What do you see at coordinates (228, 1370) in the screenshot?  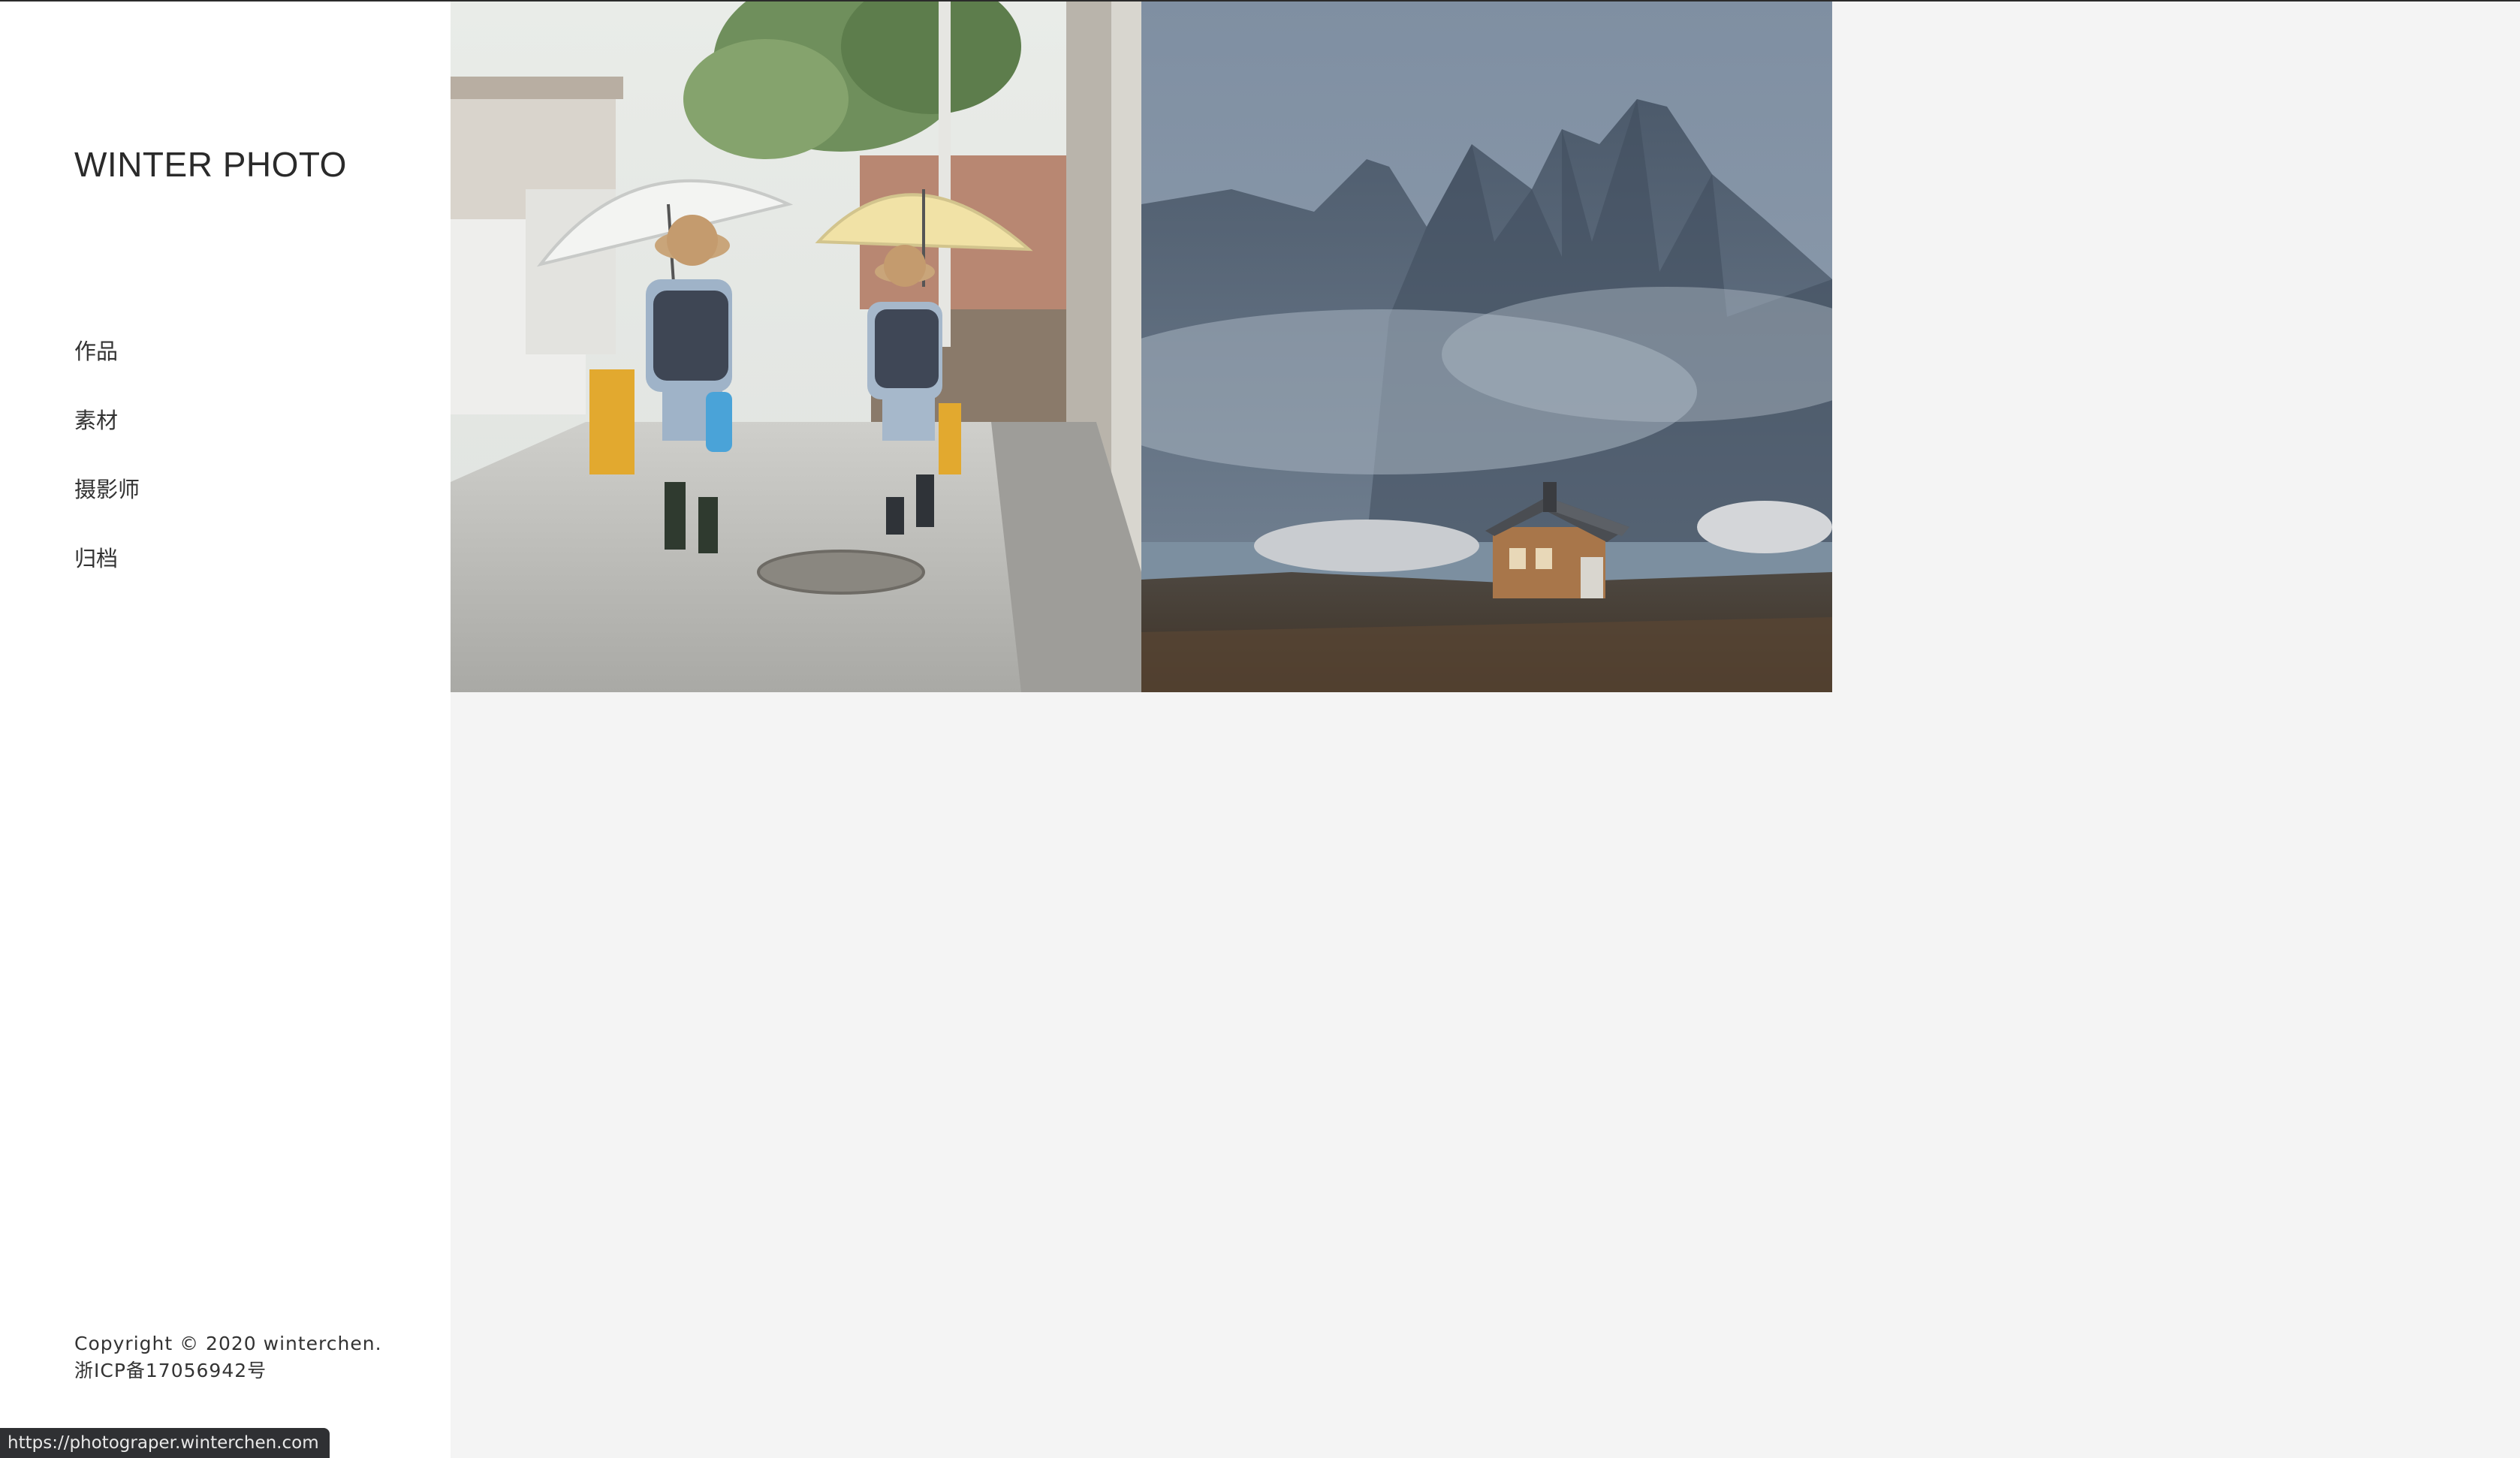 I see `icp-link: 浙ICP备17056942号` at bounding box center [228, 1370].